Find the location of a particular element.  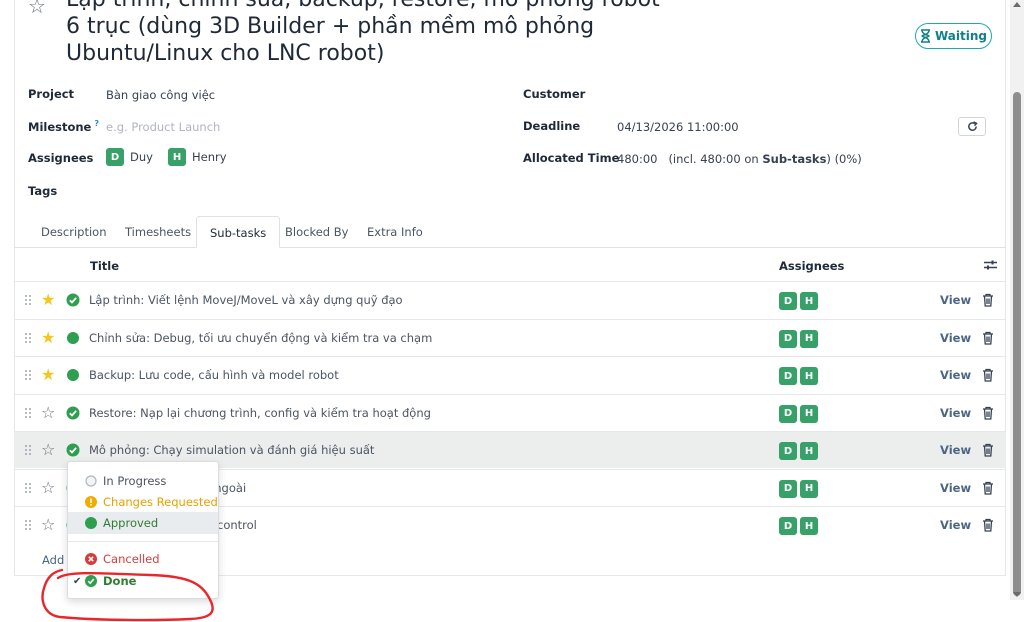

page-scrollbar is located at coordinates (1017, 300).